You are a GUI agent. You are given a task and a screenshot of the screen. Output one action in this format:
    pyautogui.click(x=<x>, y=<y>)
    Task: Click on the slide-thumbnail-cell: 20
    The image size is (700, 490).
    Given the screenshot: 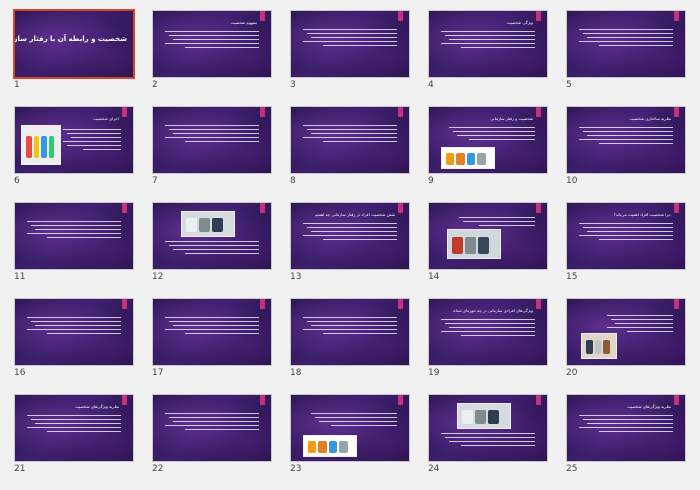 What is the action you would take?
    pyautogui.click(x=626, y=338)
    